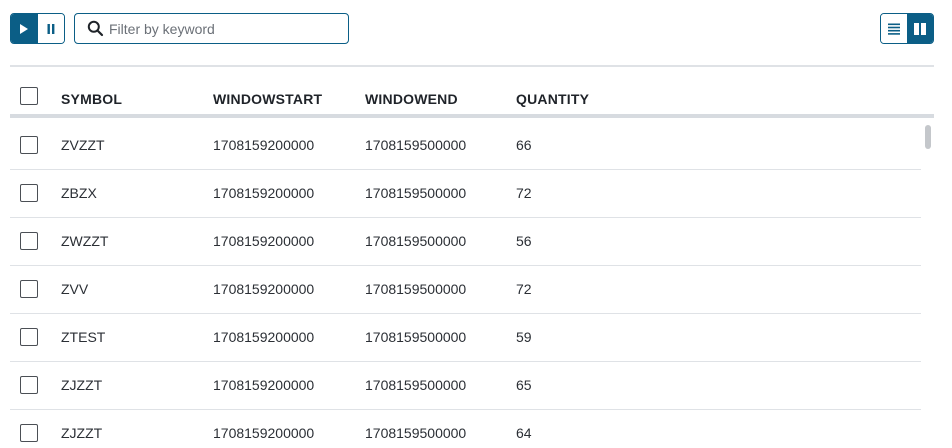 This screenshot has height=448, width=952. I want to click on pause-button, so click(50, 28).